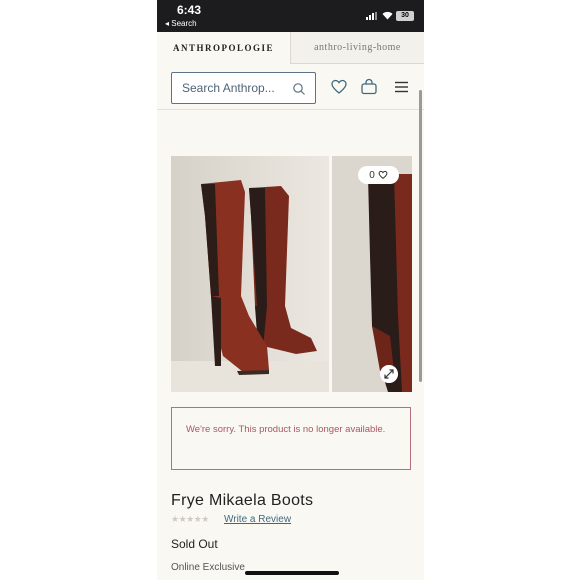 This screenshot has height=580, width=580. I want to click on brand-tabs: ANTHROPOLOGIE anthro-living-home, so click(290, 48).